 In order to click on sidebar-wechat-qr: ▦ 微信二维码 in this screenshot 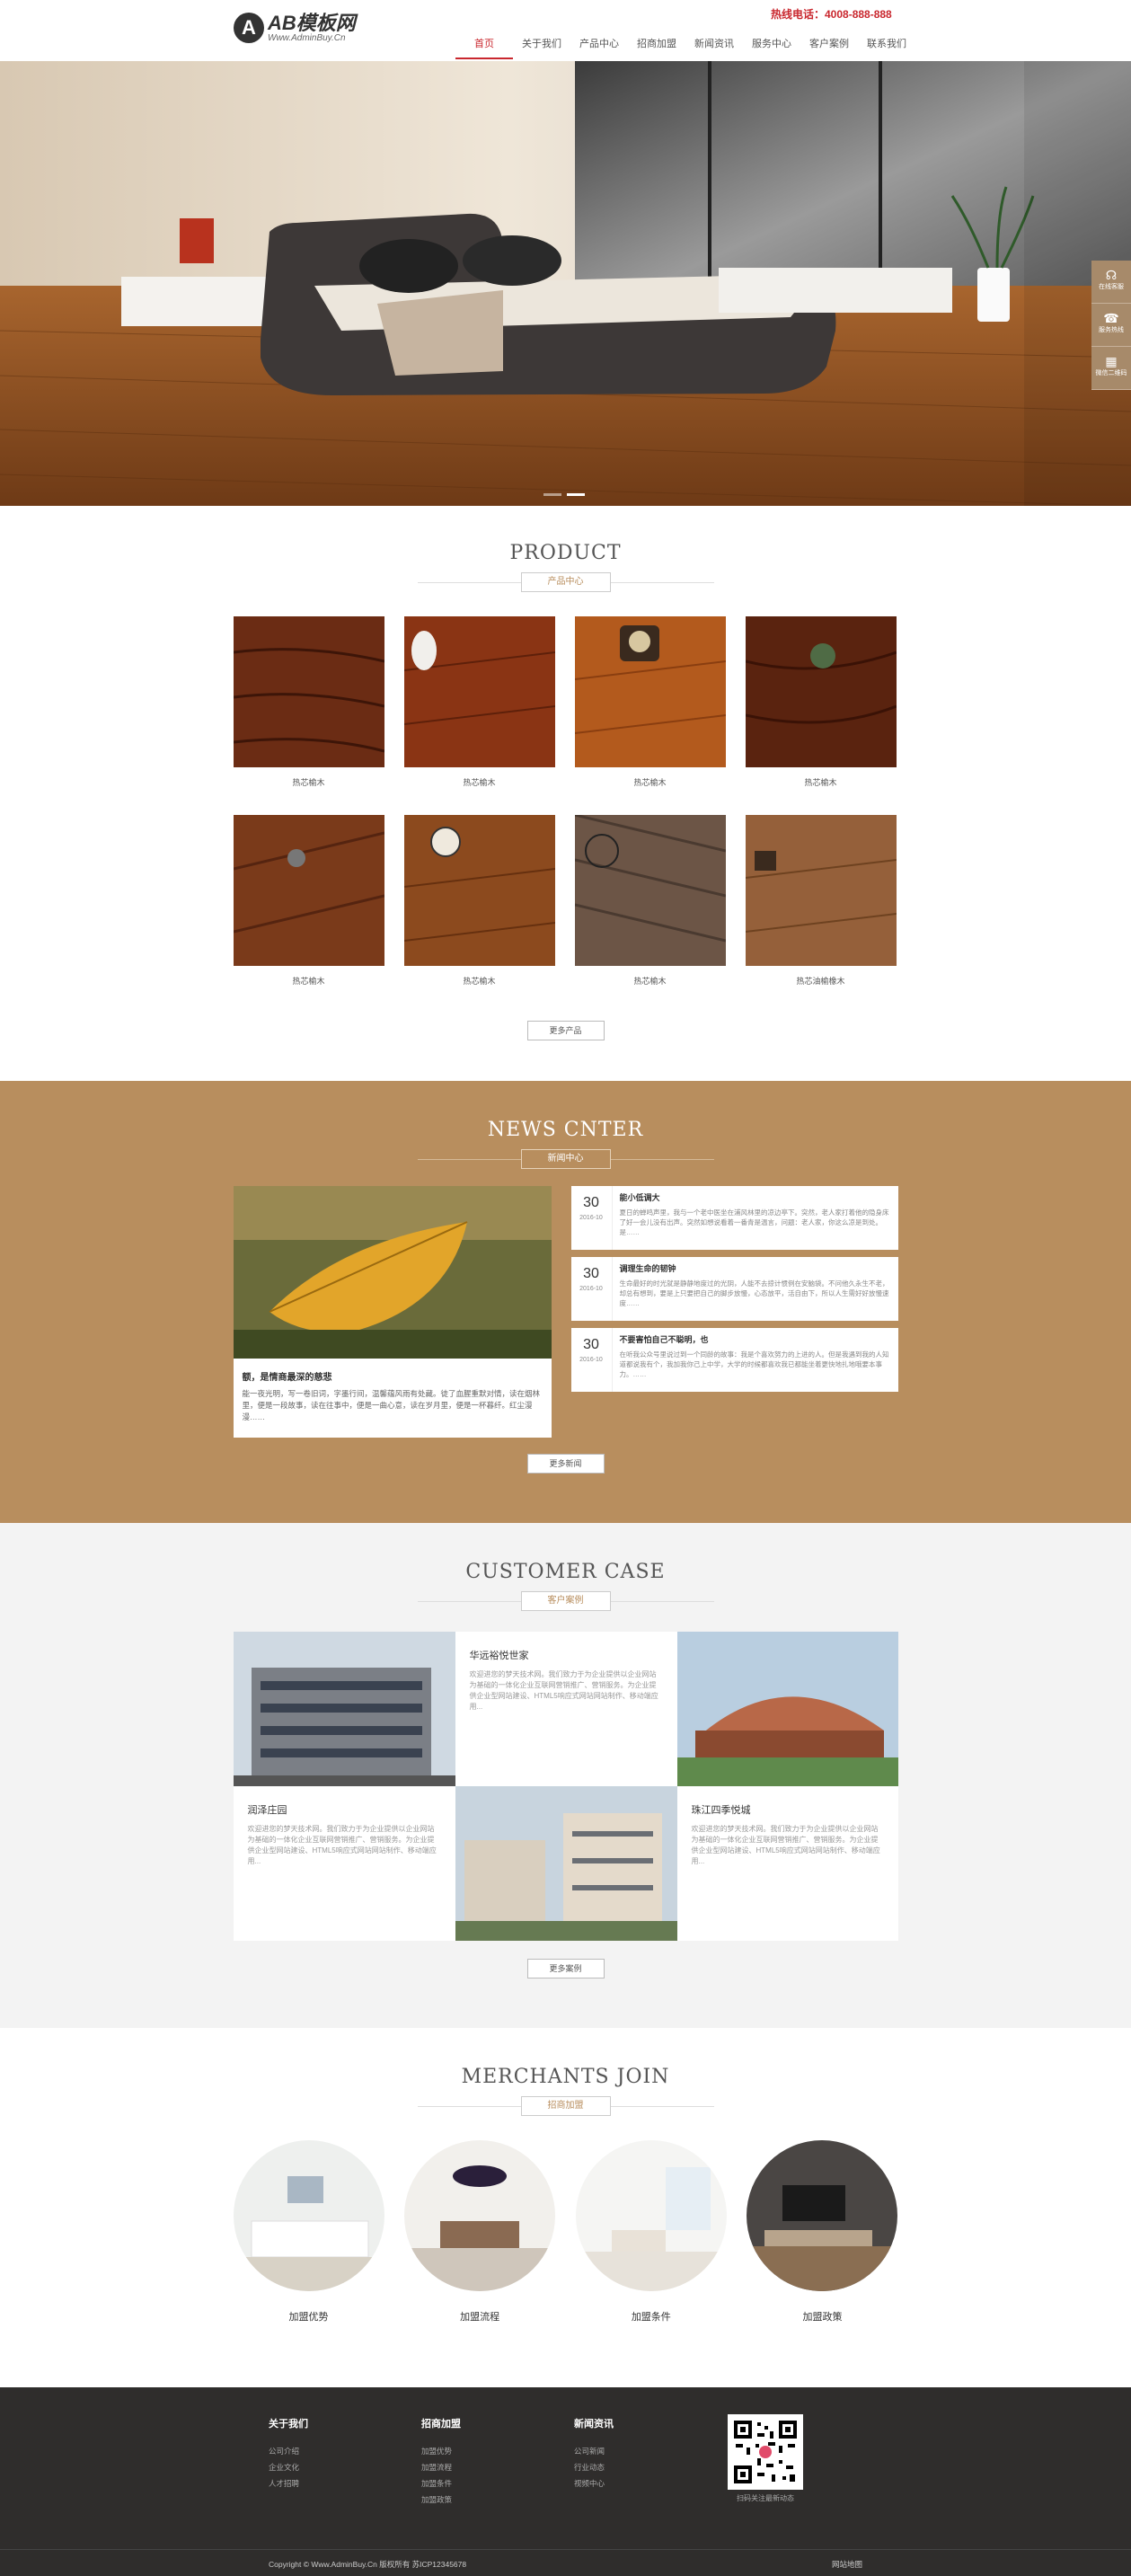, I will do `click(1111, 368)`.